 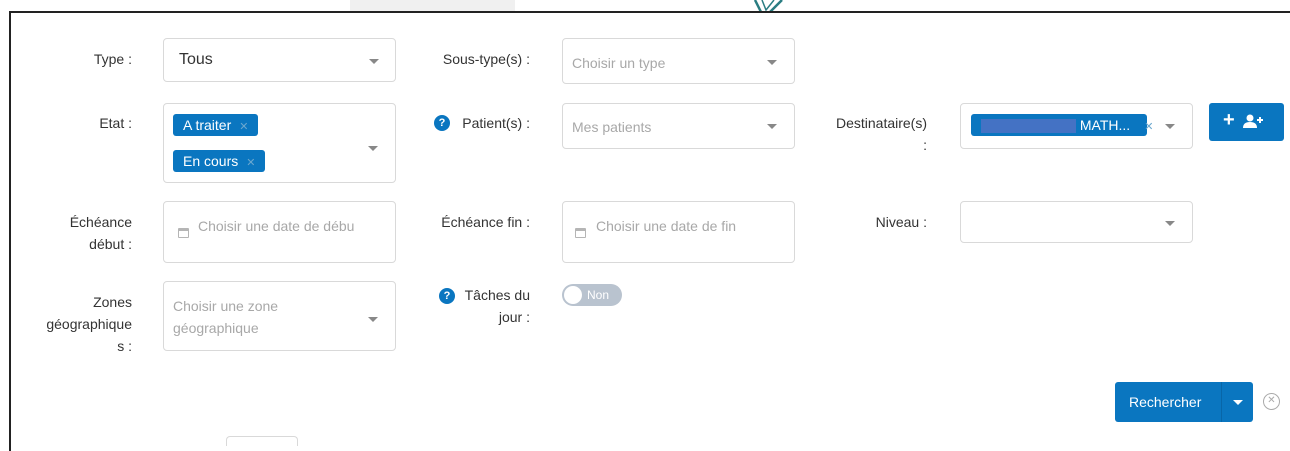 What do you see at coordinates (86, 233) in the screenshot?
I see `echeance-debut-label: Échéance début :` at bounding box center [86, 233].